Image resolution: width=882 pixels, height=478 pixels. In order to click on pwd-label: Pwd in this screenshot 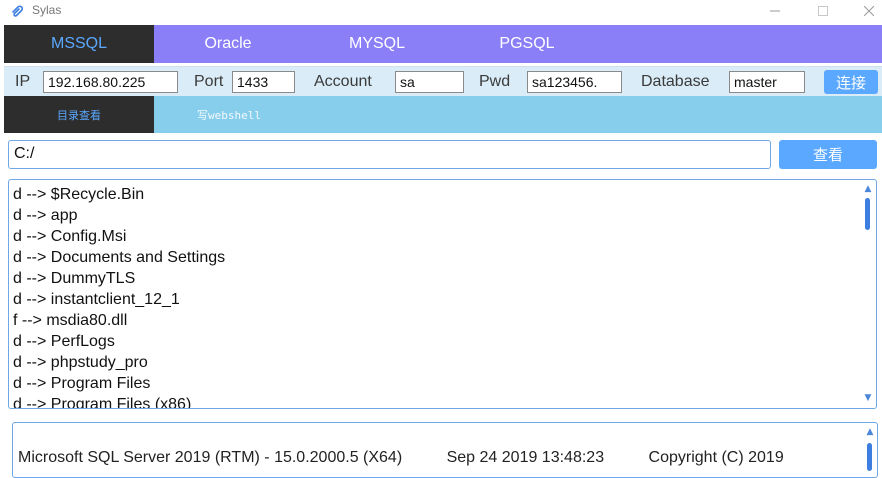, I will do `click(495, 81)`.